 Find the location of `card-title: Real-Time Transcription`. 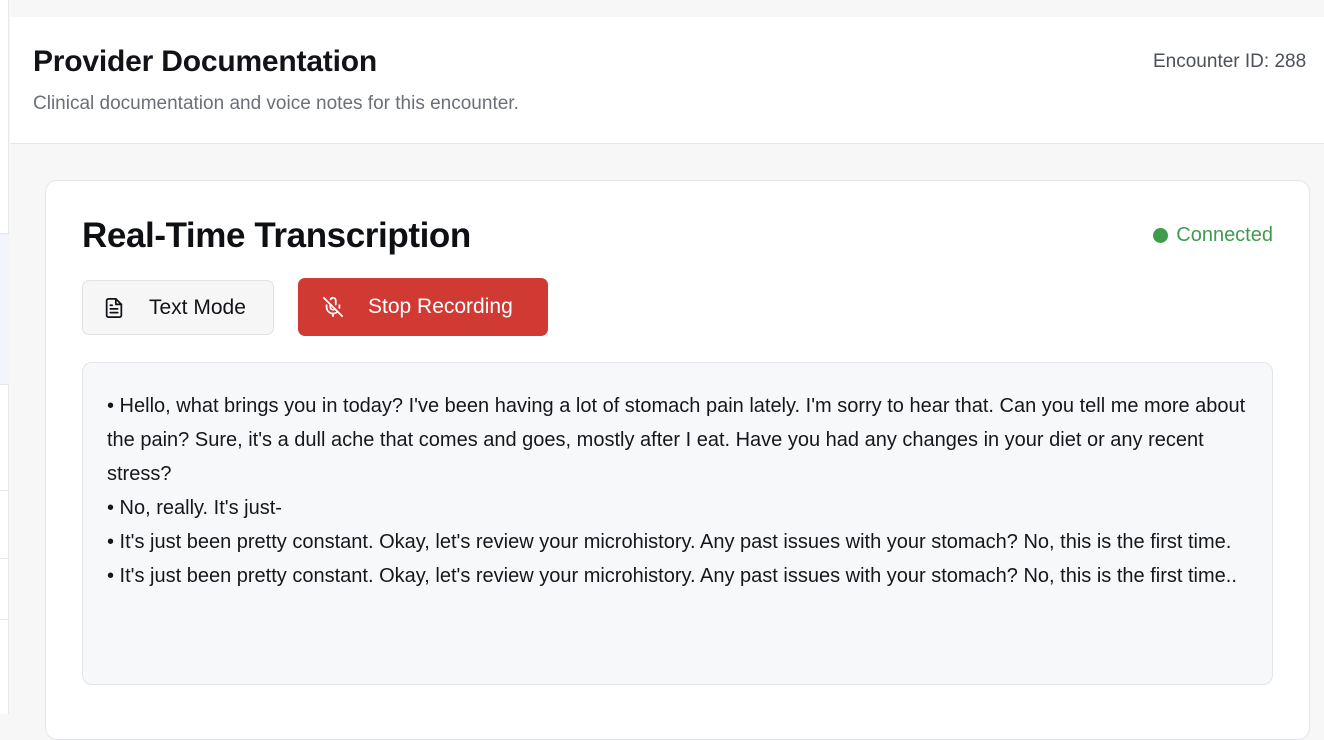

card-title: Real-Time Transcription is located at coordinates (276, 235).